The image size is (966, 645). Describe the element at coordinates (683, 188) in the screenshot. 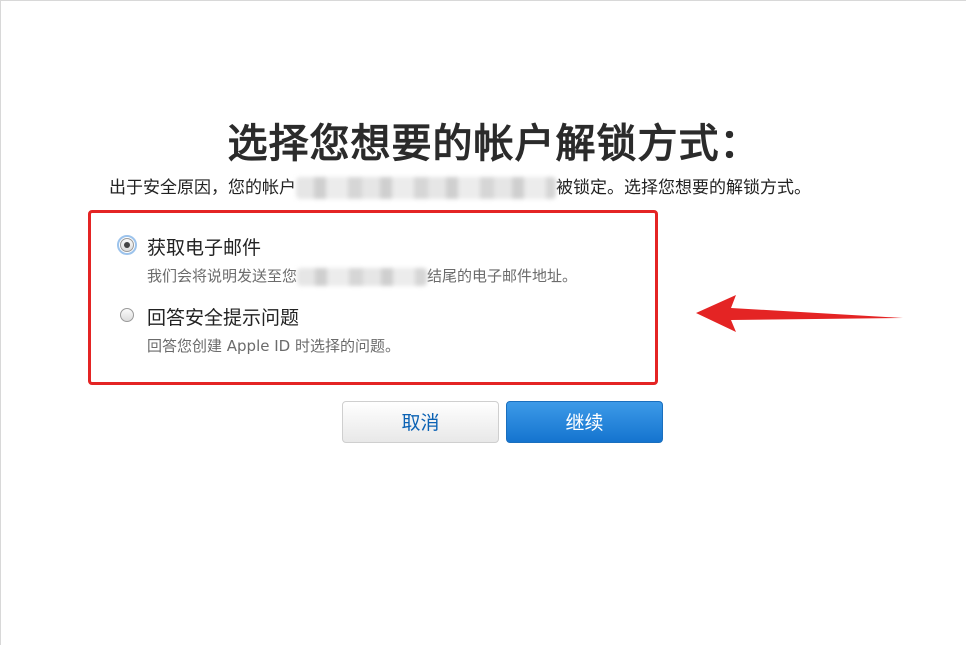

I see `subtitle-suffix: 被锁定。选择您想要的解锁方式。` at that location.